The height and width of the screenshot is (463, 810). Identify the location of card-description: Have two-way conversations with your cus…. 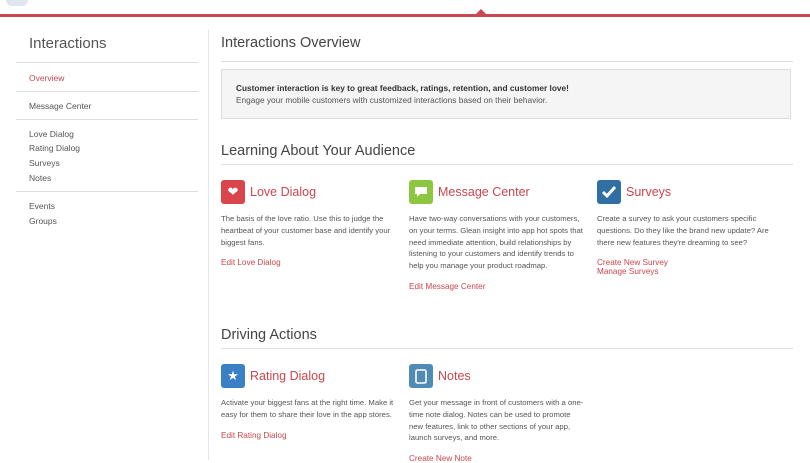
(496, 242).